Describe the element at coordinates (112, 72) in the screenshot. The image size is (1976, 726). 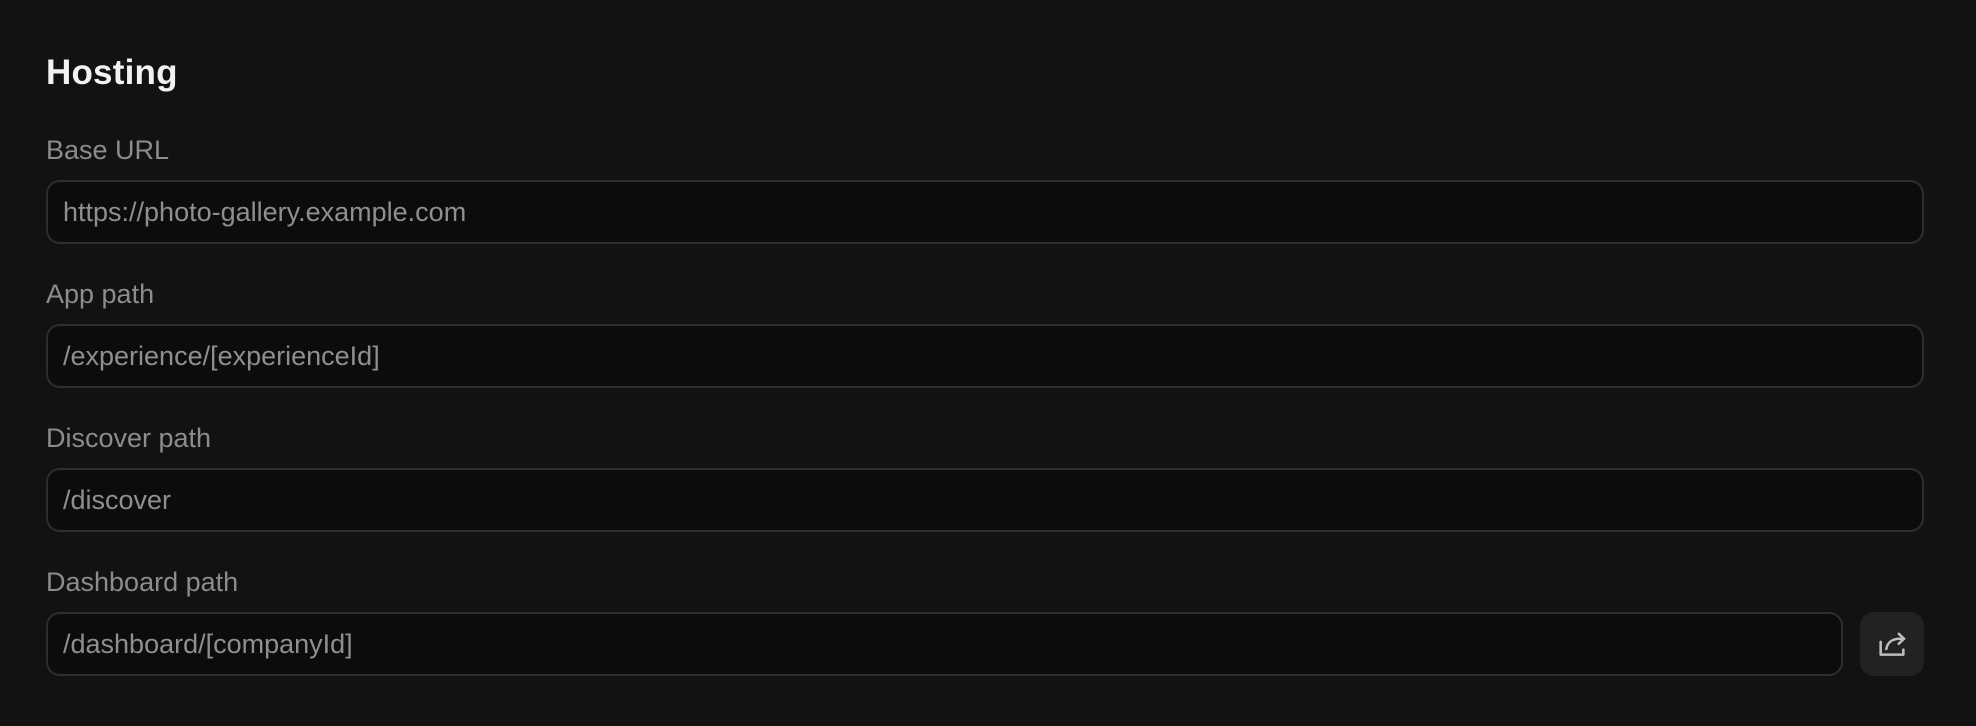
I see `section-title: Hosting` at that location.